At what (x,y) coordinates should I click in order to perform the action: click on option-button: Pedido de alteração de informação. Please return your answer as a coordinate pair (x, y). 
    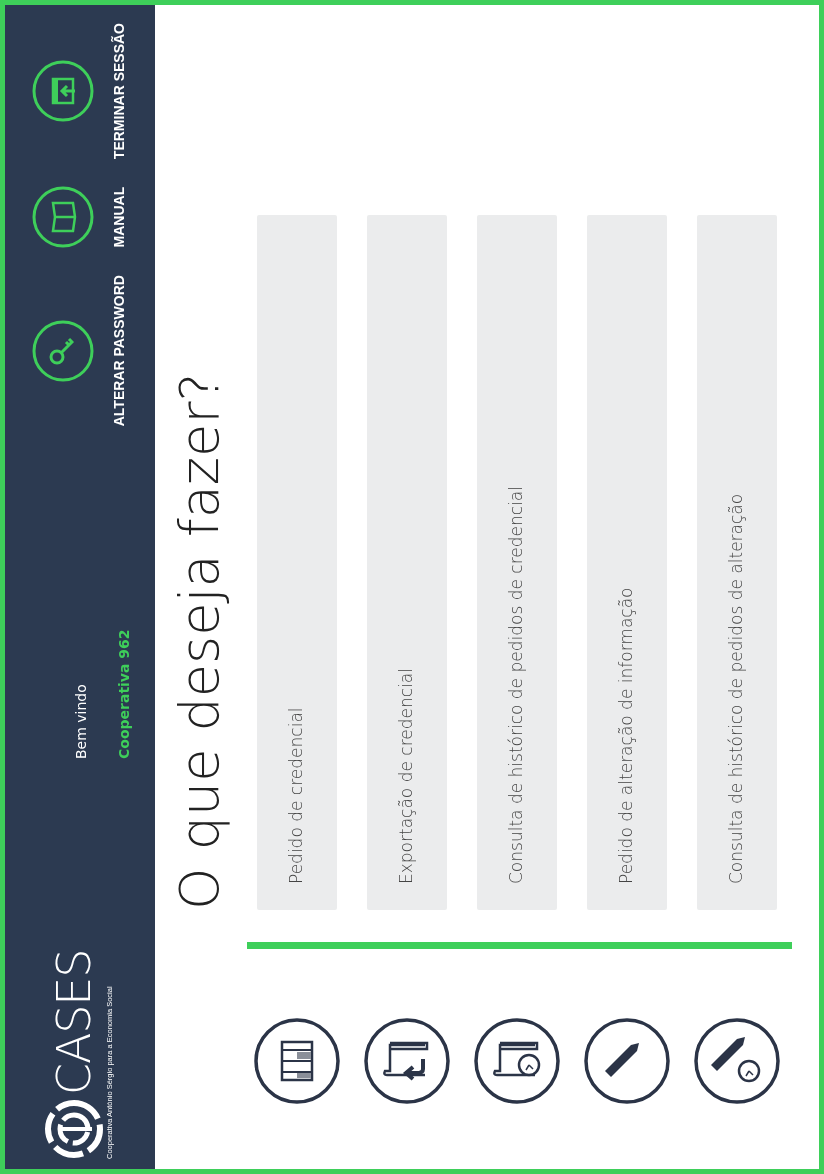
    Looking at the image, I should click on (627, 562).